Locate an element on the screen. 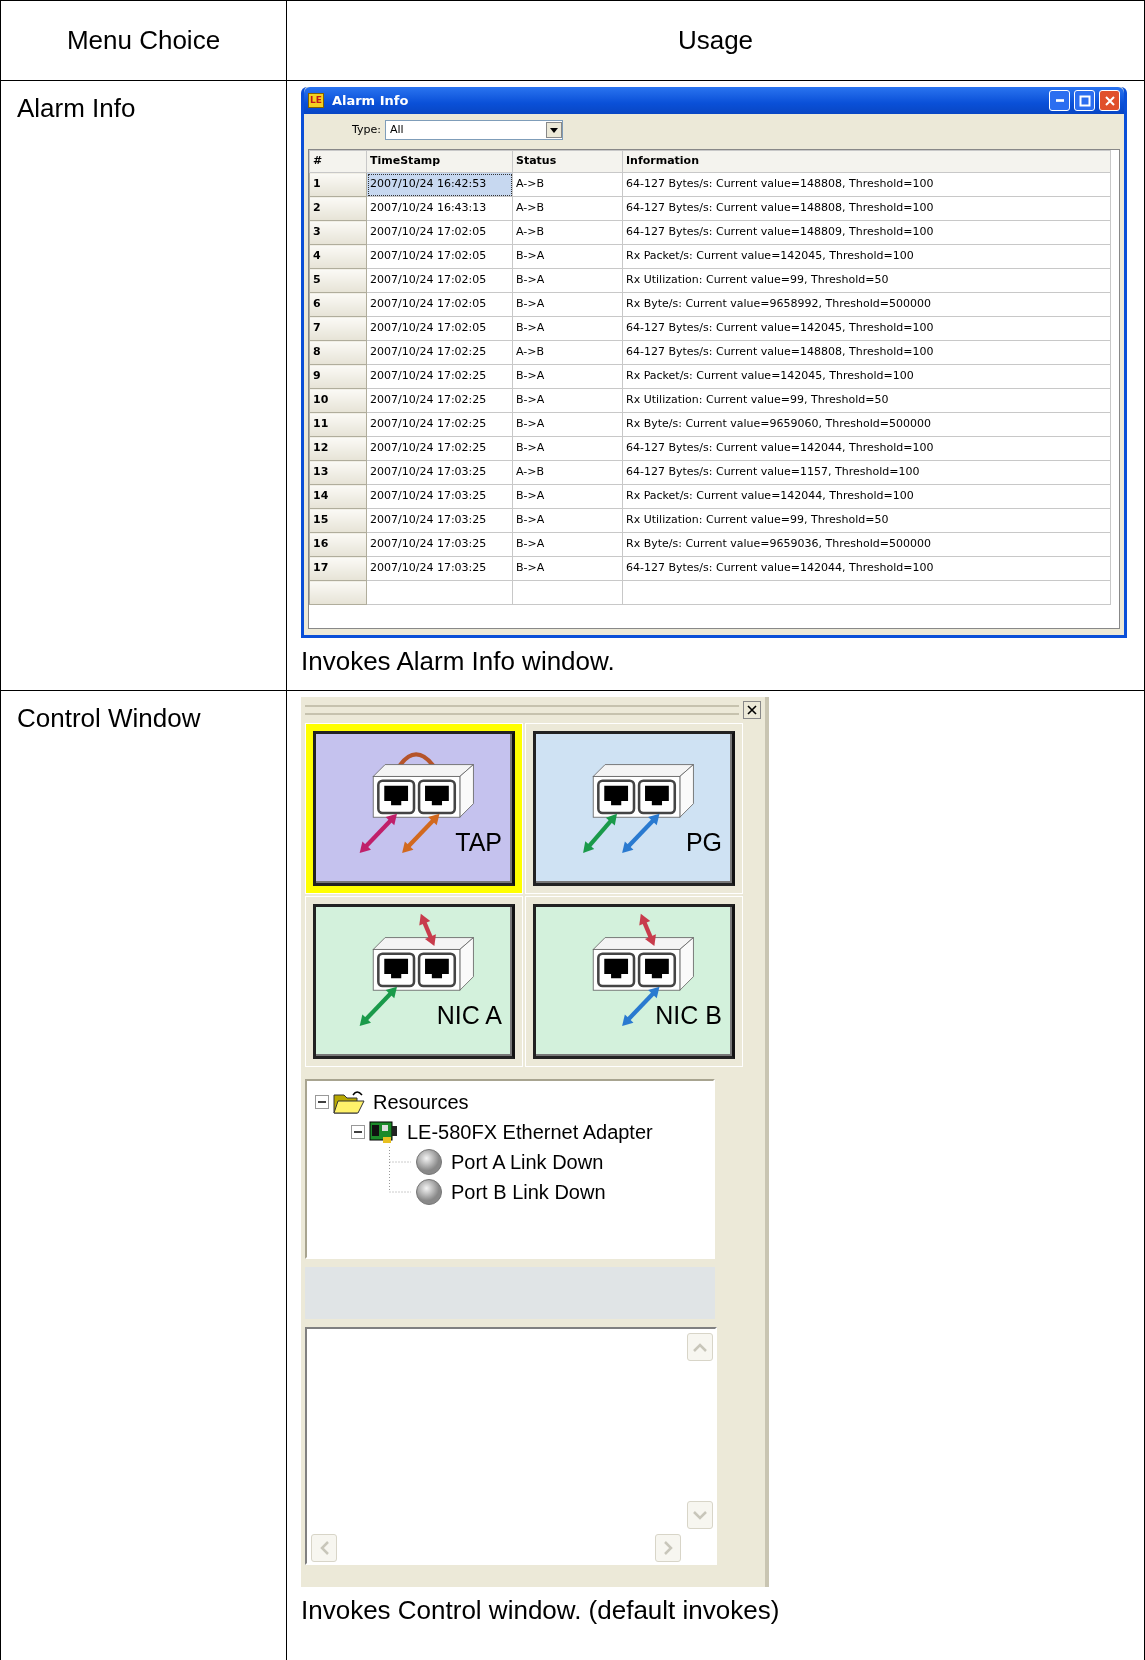  type-dropdown: All is located at coordinates (474, 130).